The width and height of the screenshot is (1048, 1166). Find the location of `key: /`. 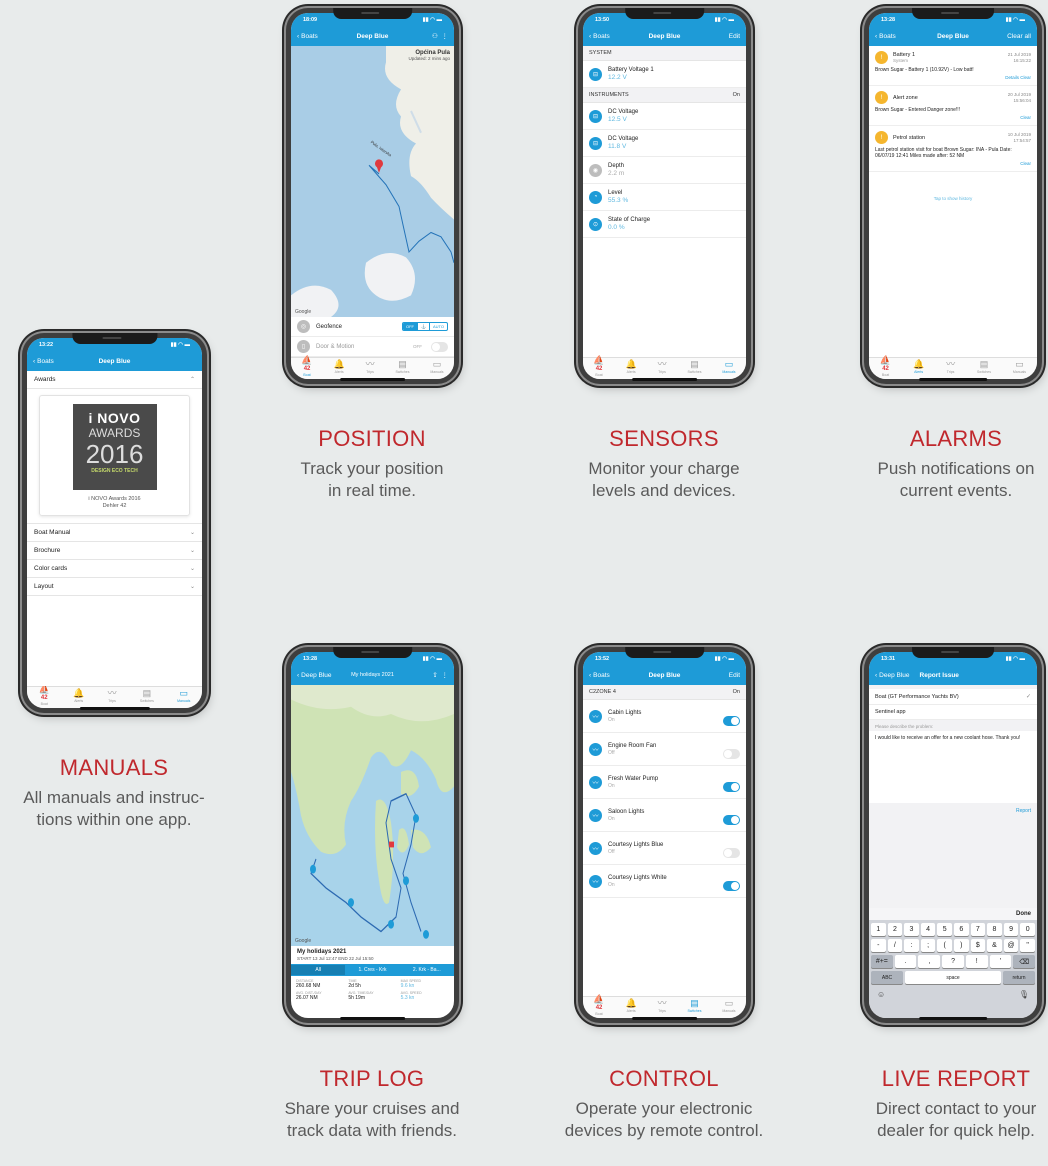

key: / is located at coordinates (895, 945).